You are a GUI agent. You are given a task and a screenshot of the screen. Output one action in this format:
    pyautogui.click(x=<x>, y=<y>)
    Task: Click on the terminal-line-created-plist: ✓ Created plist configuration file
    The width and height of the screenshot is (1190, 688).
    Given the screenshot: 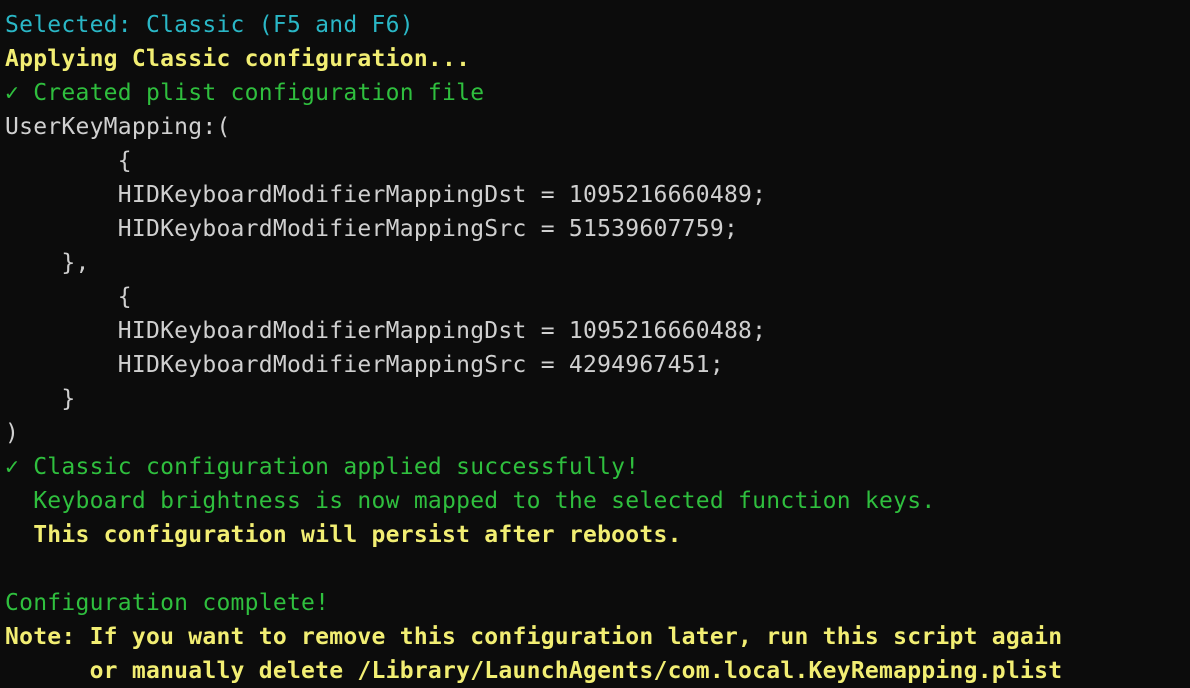 What is the action you would take?
    pyautogui.click(x=245, y=93)
    